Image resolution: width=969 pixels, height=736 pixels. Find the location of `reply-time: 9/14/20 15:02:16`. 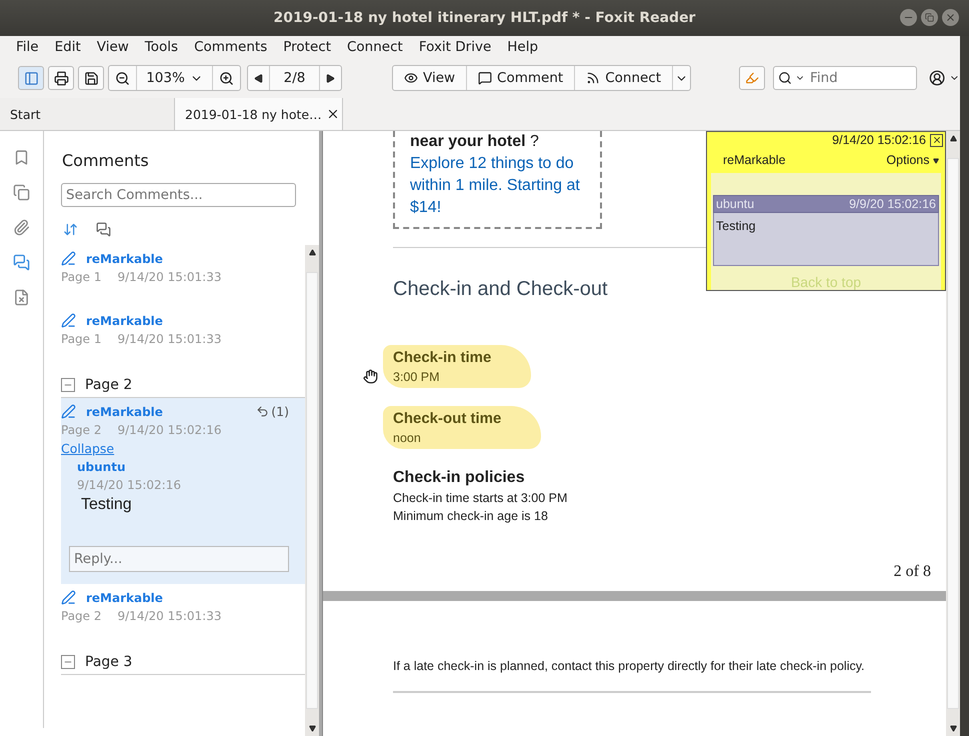

reply-time: 9/14/20 15:02:16 is located at coordinates (129, 485).